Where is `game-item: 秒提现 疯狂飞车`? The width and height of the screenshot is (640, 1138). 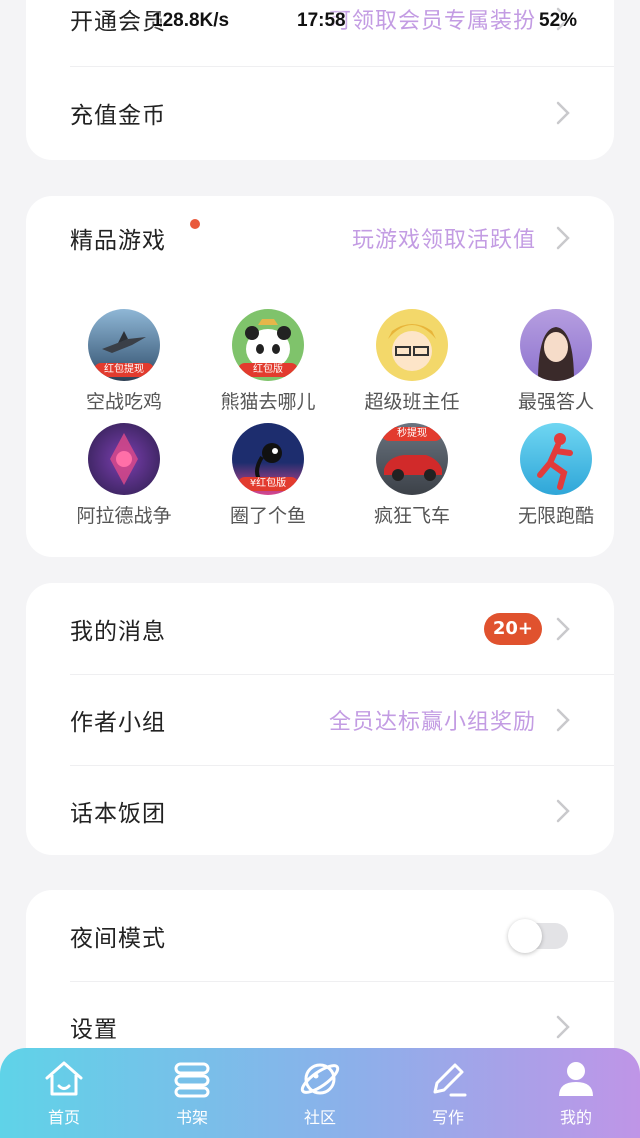 game-item: 秒提现 疯狂飞车 is located at coordinates (412, 475).